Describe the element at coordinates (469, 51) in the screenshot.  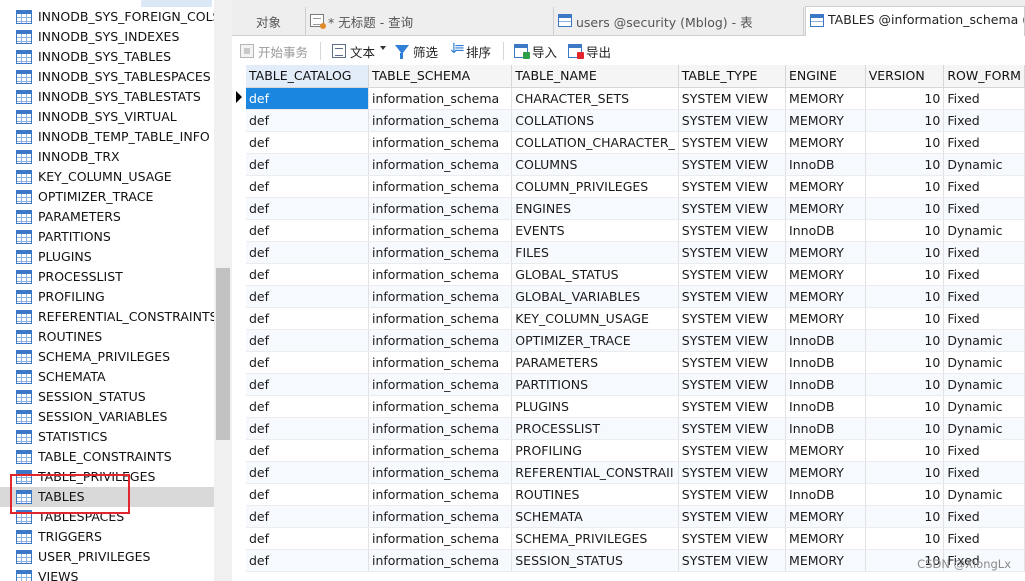
I see `sort-button: 排序` at that location.